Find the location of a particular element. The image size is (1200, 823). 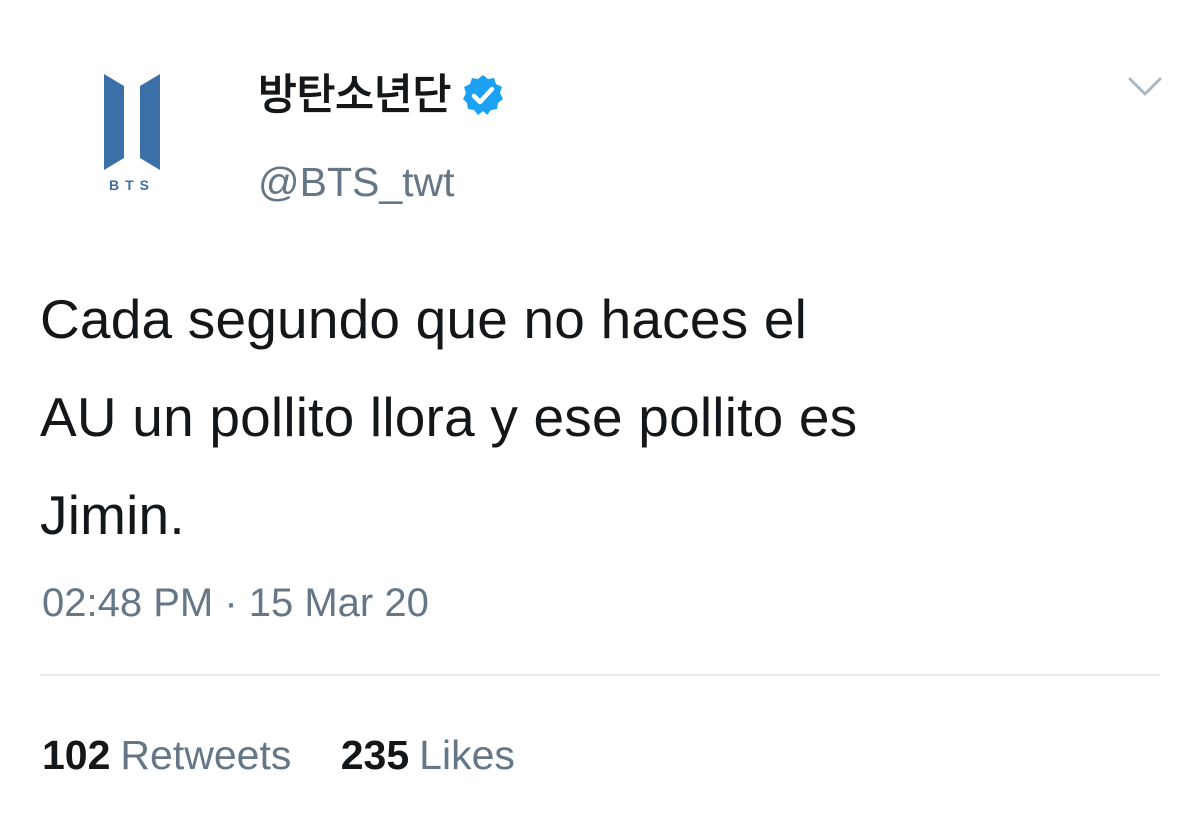

author-handle: @BTS_twt is located at coordinates (356, 182).